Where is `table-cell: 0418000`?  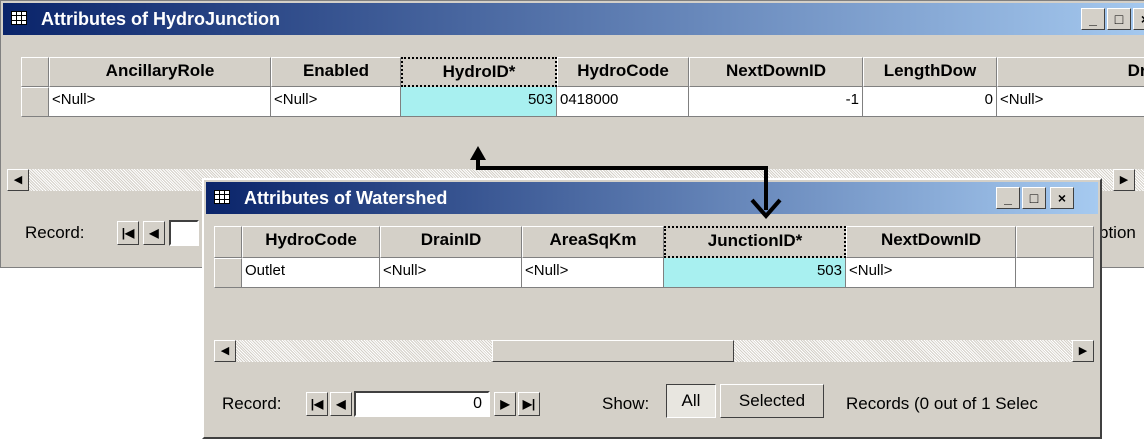 table-cell: 0418000 is located at coordinates (623, 102).